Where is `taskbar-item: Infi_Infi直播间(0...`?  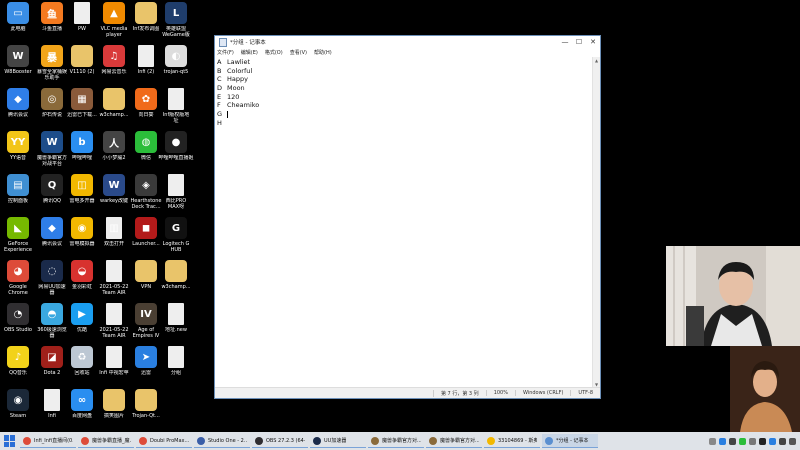
taskbar-item: Infi_Infi直播间(0... is located at coordinates (48, 441).